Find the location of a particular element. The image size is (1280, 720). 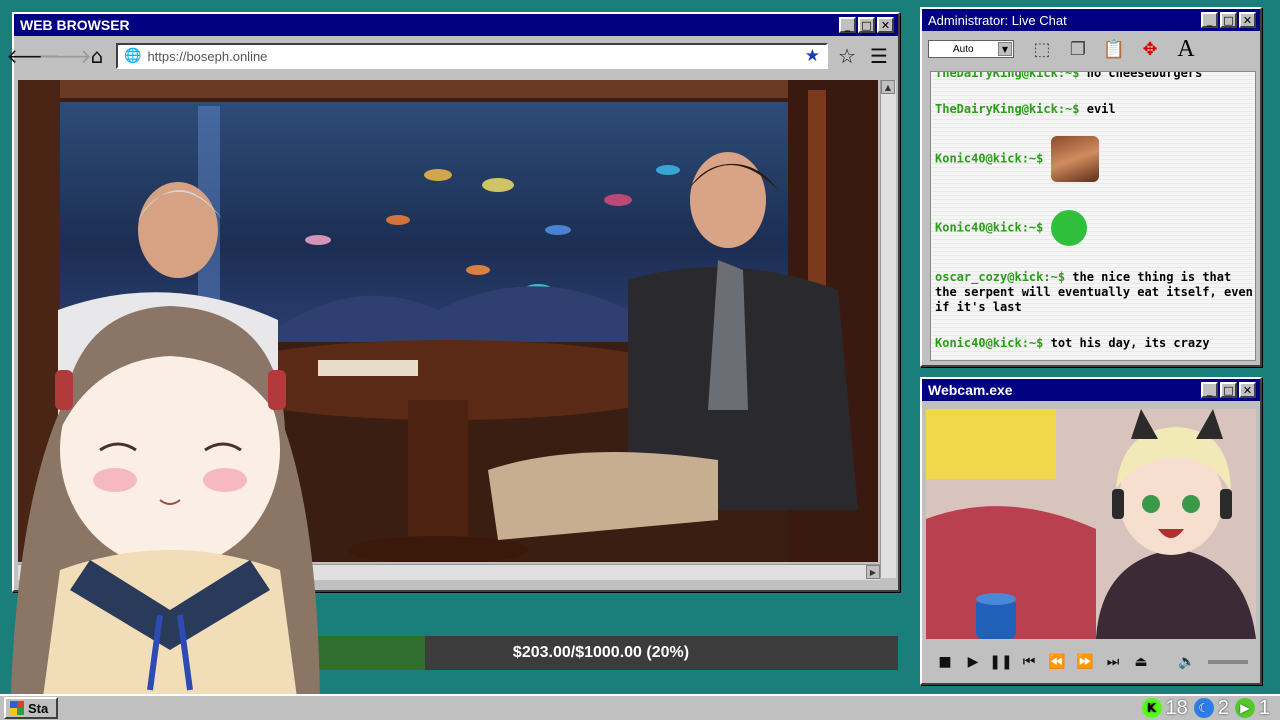

kick-icon: K is located at coordinates (1151, 708).